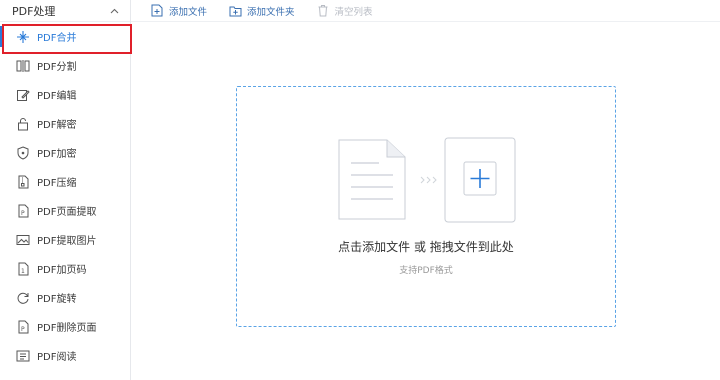  I want to click on sidebar-item-pdf-delete-pages: P PDF删除页面, so click(65, 326).